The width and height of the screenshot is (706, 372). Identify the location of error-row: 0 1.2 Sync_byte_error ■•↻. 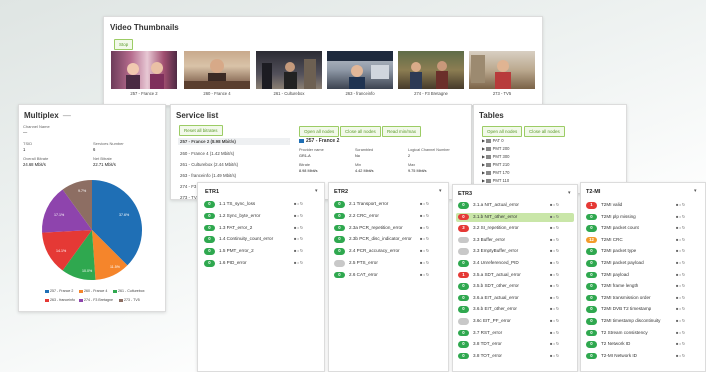
(260, 216).